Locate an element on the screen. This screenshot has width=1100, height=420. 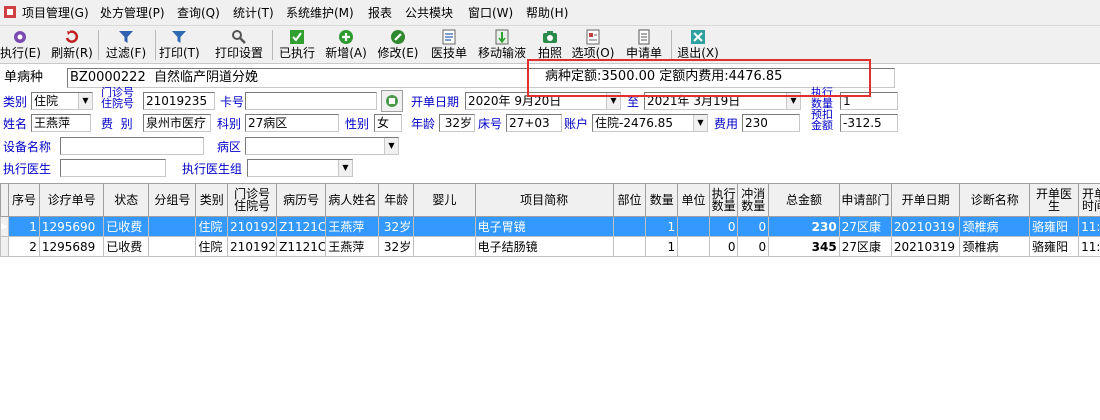
column-header: 门诊号住院号 is located at coordinates (252, 200).